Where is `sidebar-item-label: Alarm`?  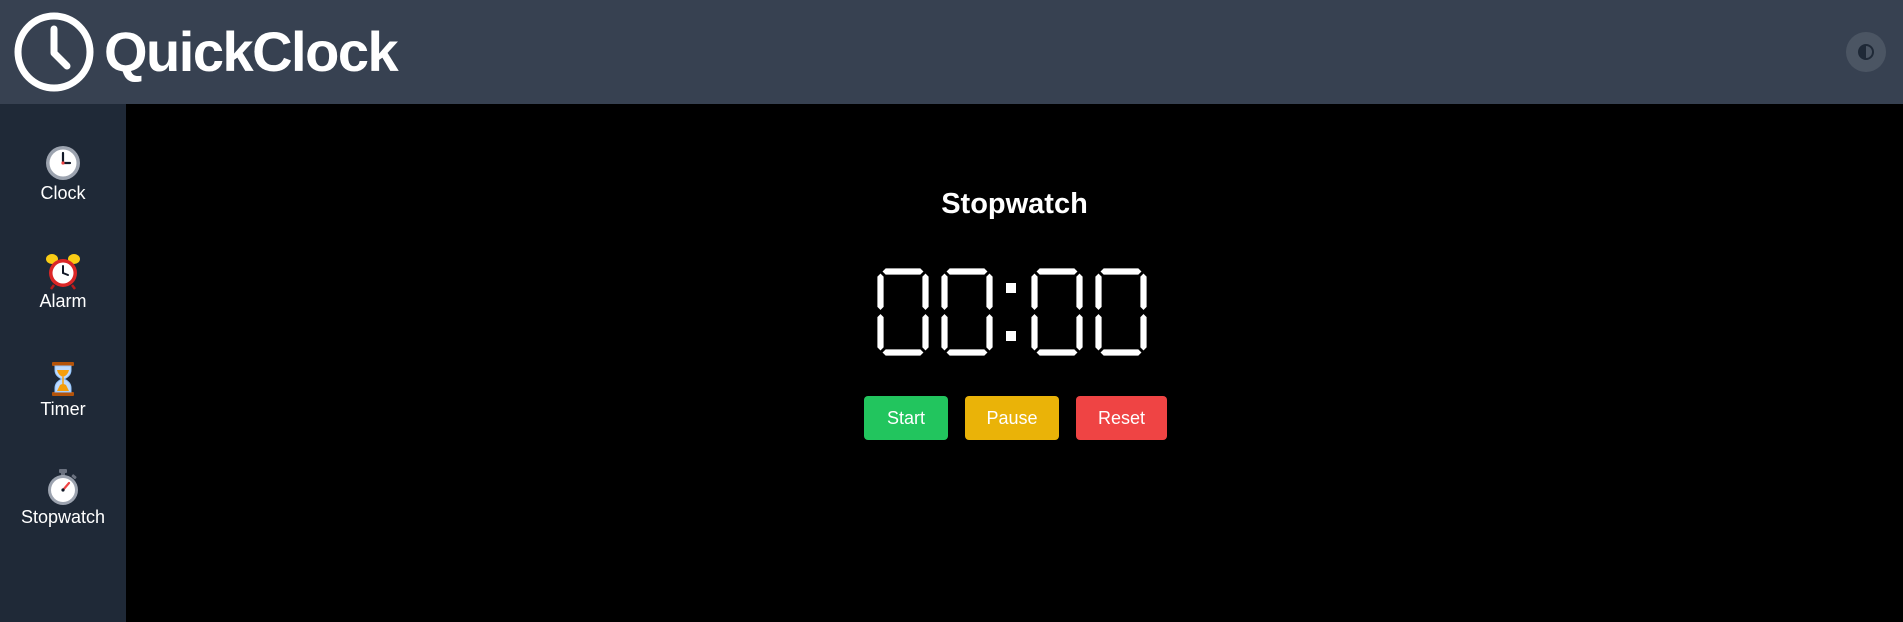 sidebar-item-label: Alarm is located at coordinates (63, 301).